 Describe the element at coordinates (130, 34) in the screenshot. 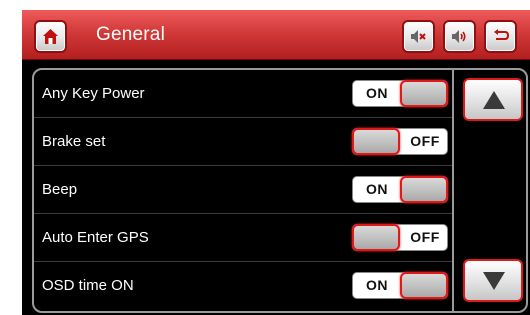

I see `page-title: General` at that location.